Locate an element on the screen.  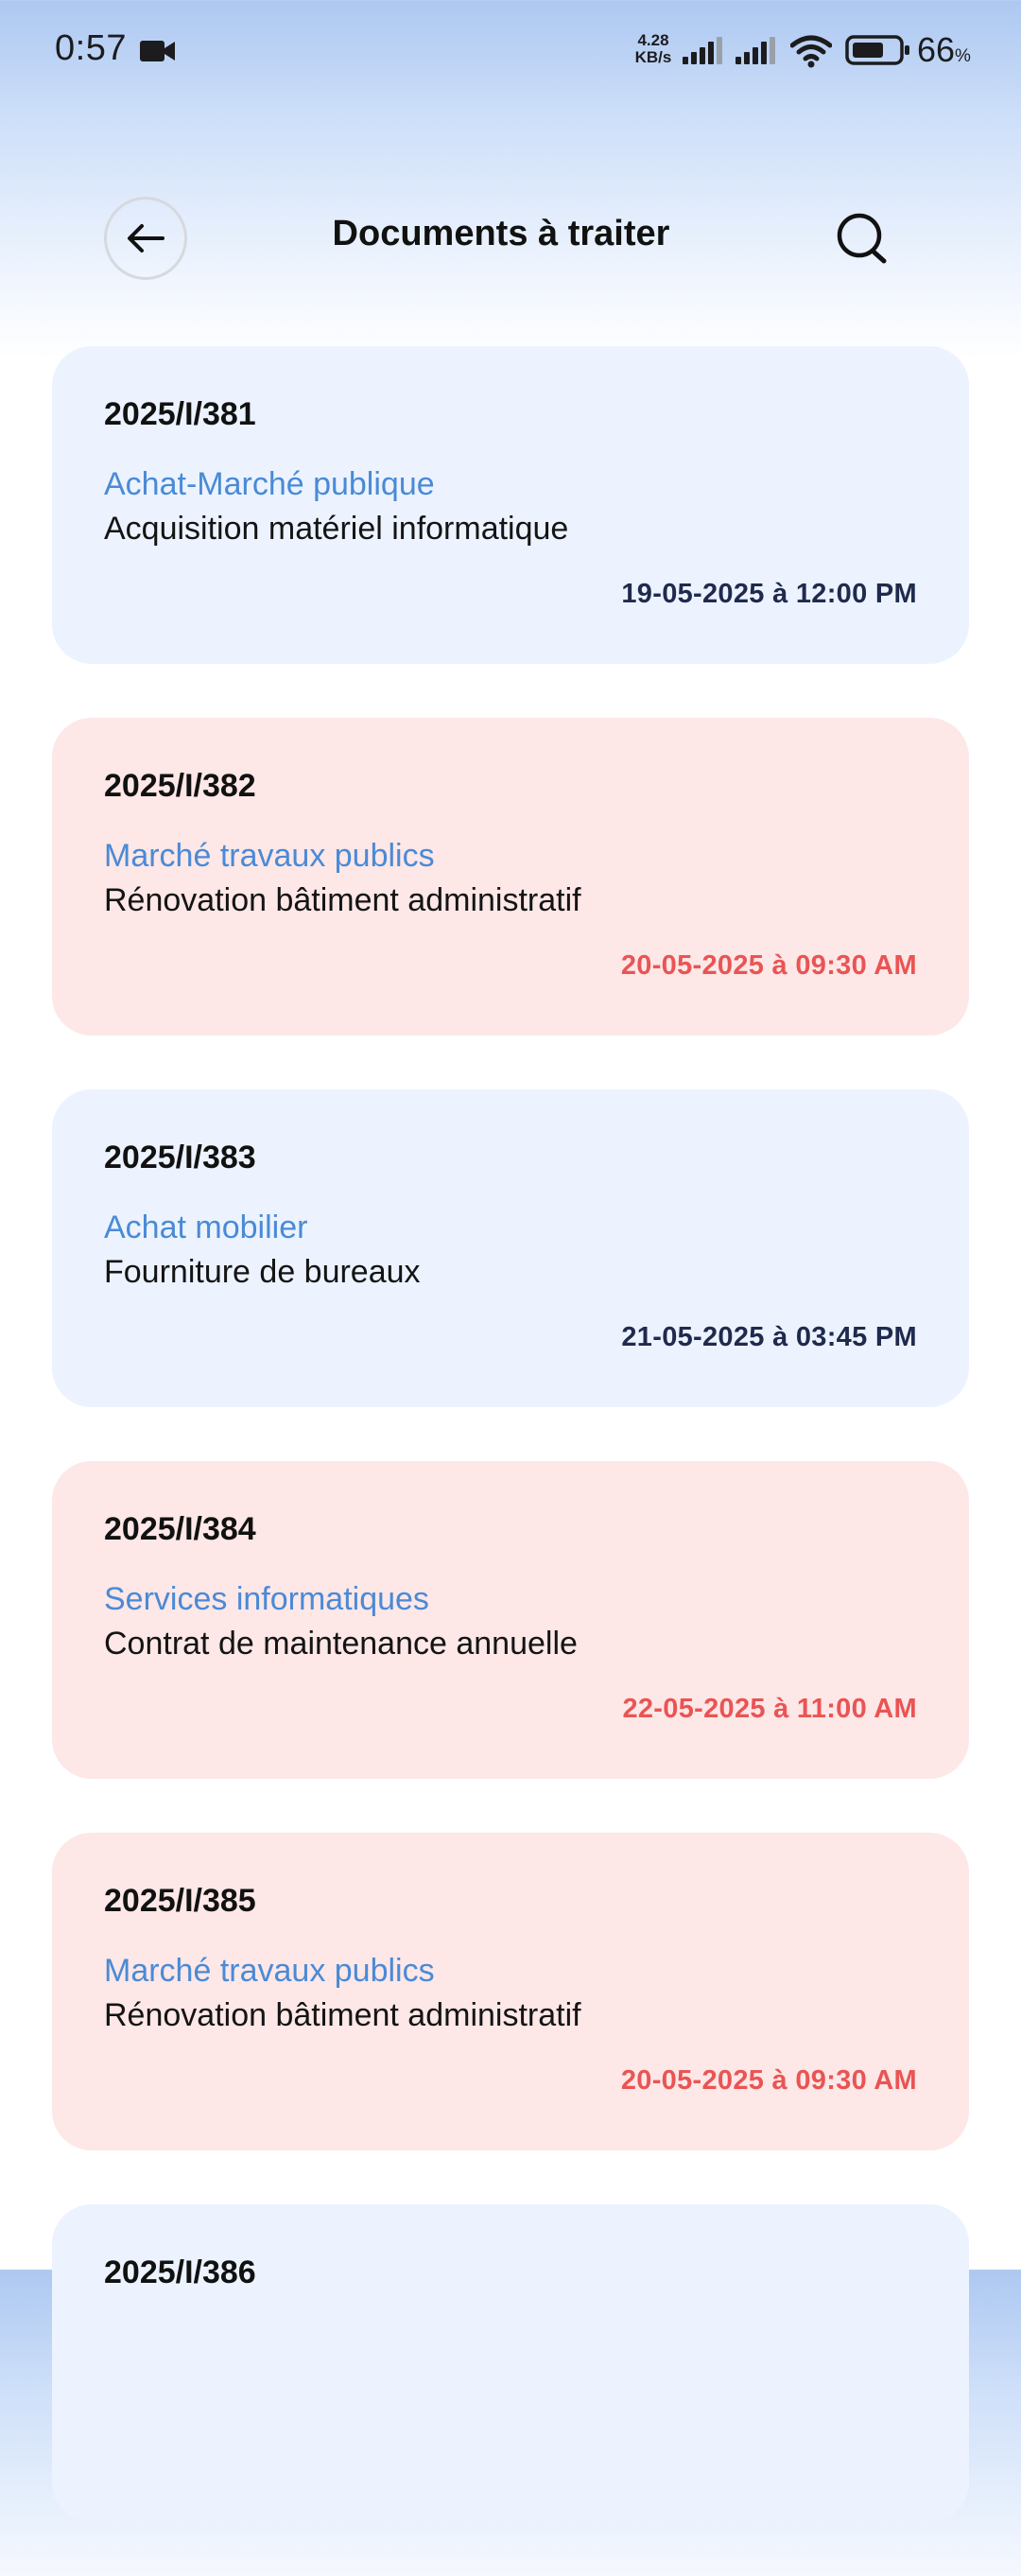
document-date: 21-05-2025 à 03:45 PM is located at coordinates (769, 1337).